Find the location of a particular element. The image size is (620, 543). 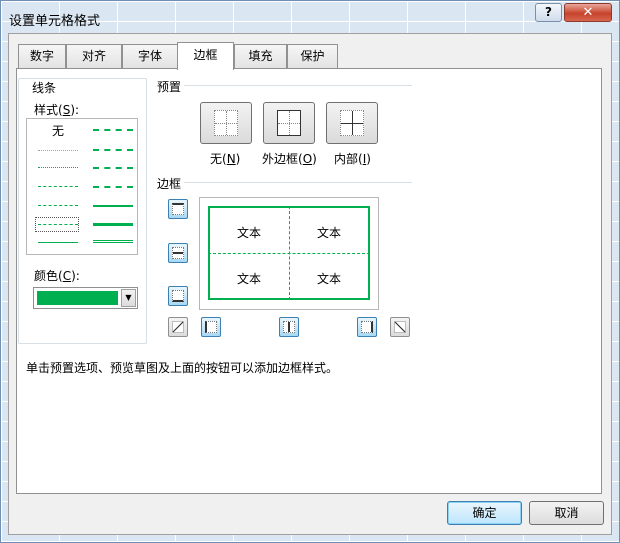

tab-protection: 保护 is located at coordinates (312, 56).